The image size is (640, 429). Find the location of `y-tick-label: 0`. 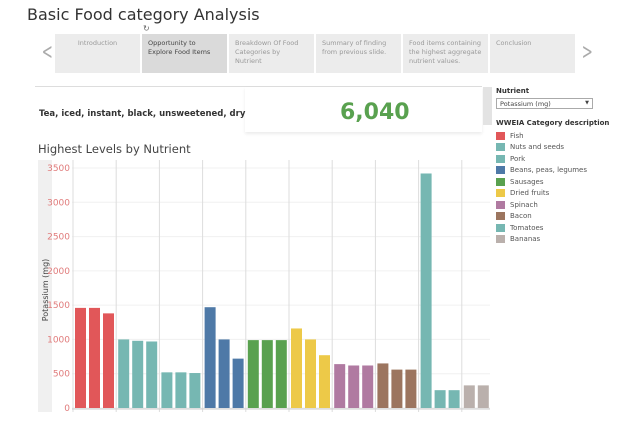

y-tick-label: 0 is located at coordinates (67, 409).